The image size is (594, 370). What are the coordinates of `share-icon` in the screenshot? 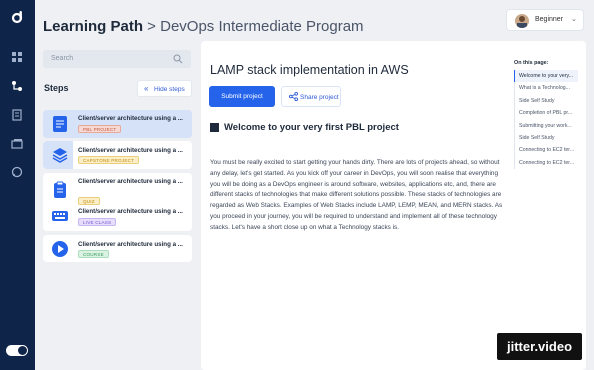 It's located at (293, 96).